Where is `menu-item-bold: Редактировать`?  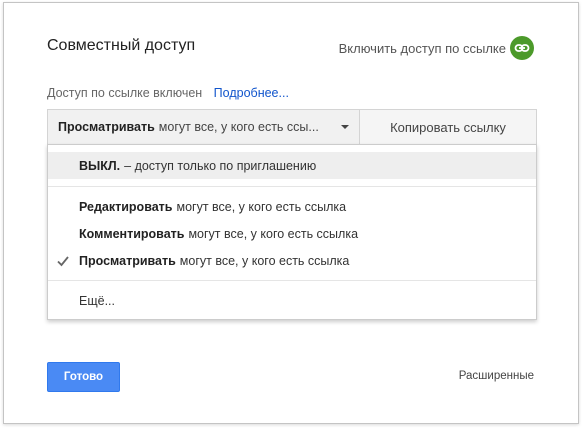 menu-item-bold: Редактировать is located at coordinates (126, 206).